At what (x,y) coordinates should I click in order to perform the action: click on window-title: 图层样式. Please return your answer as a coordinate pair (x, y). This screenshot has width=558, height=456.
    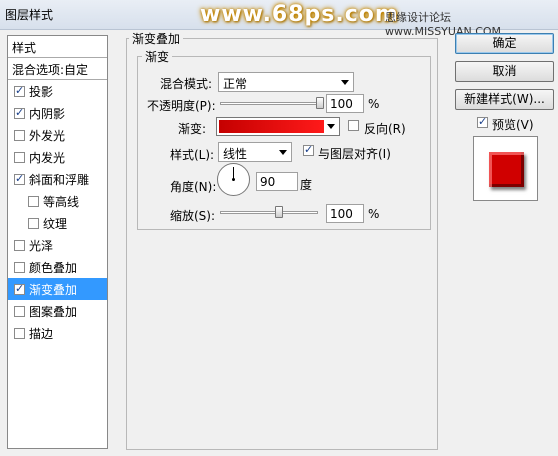
    Looking at the image, I should click on (29, 15).